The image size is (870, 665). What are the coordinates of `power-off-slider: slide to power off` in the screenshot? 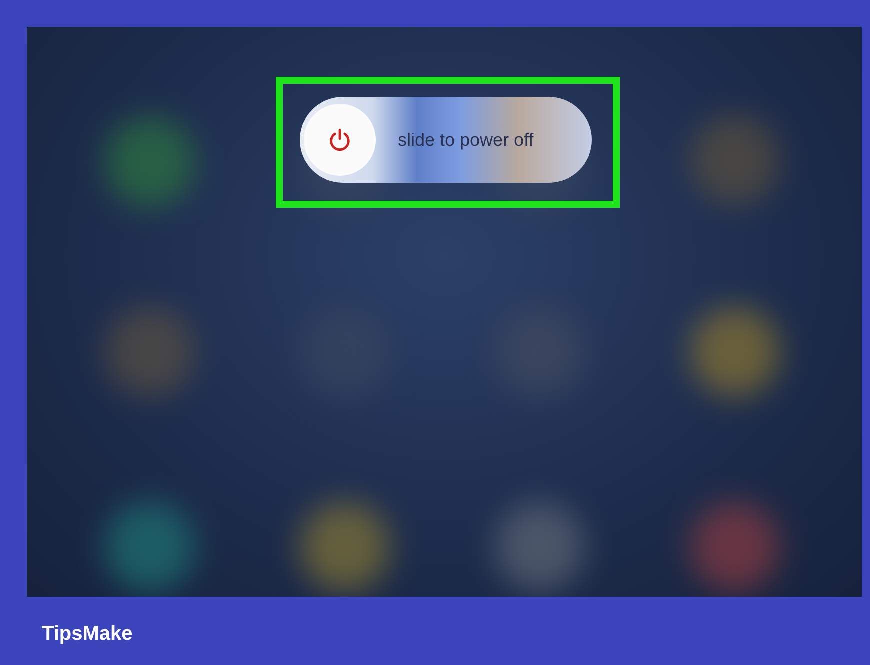 It's located at (446, 140).